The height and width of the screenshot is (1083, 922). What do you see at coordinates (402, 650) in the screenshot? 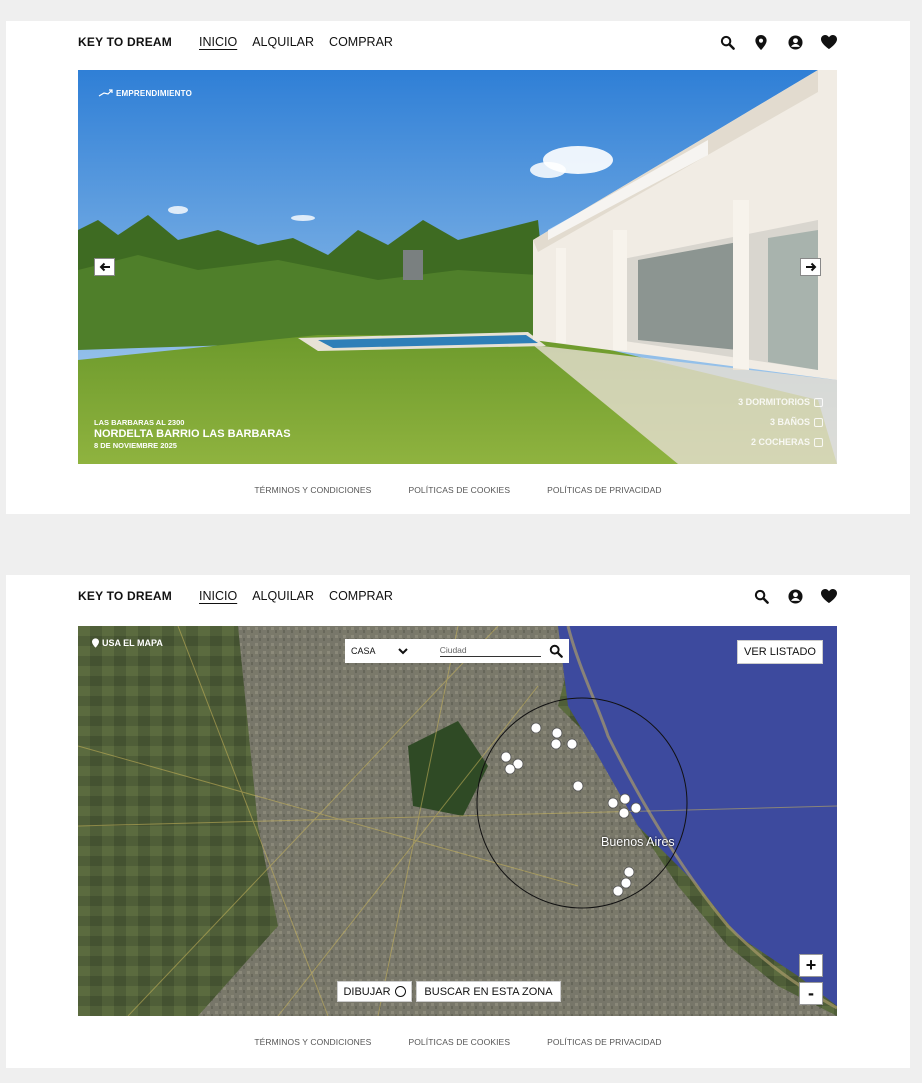
I see `chevron-down-icon` at bounding box center [402, 650].